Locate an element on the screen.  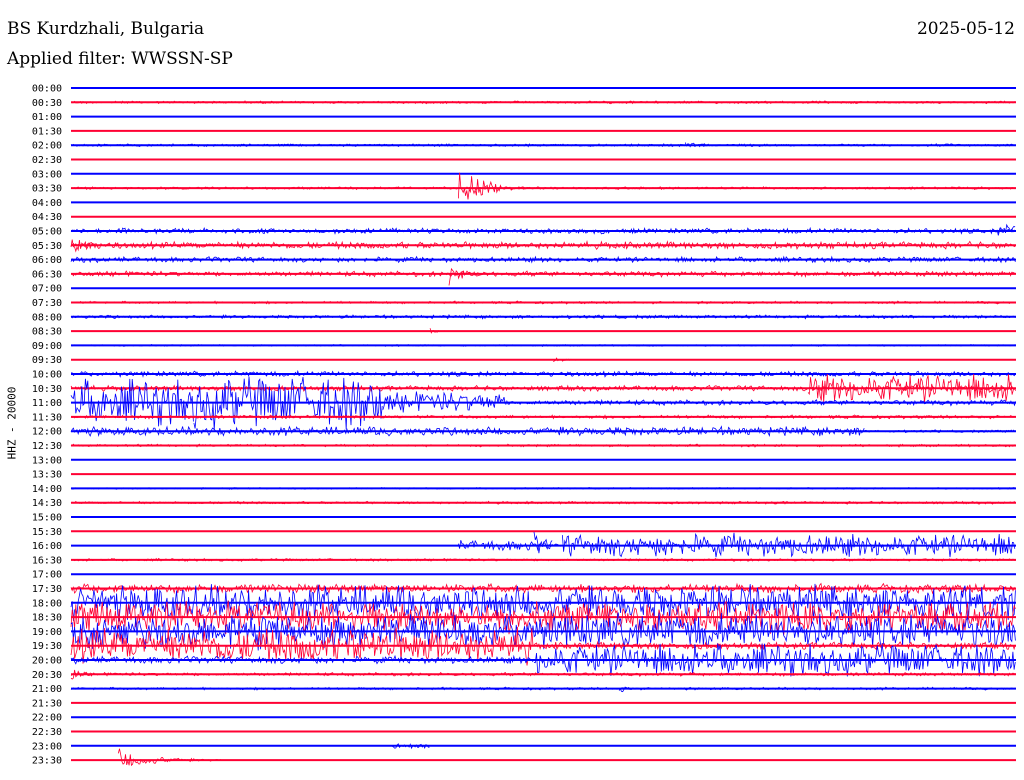
time-label-0200: 02:00 is located at coordinates (47, 146).